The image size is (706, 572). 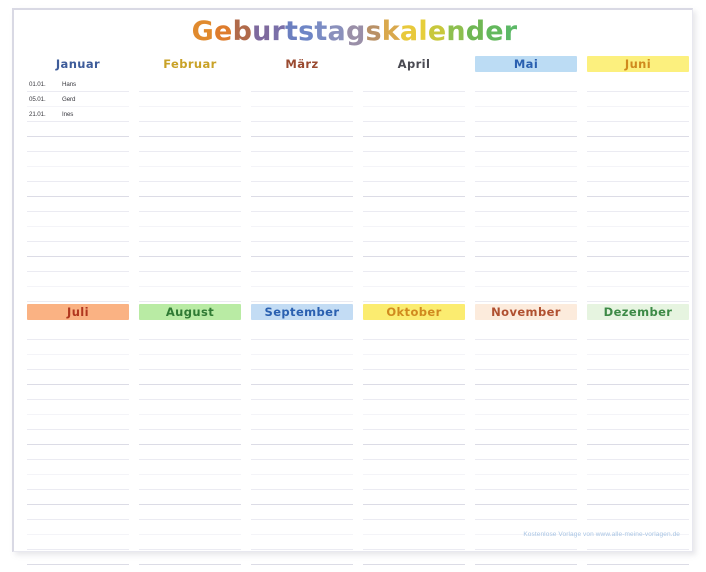 I want to click on month-header-dezember: Dezember, so click(x=638, y=312).